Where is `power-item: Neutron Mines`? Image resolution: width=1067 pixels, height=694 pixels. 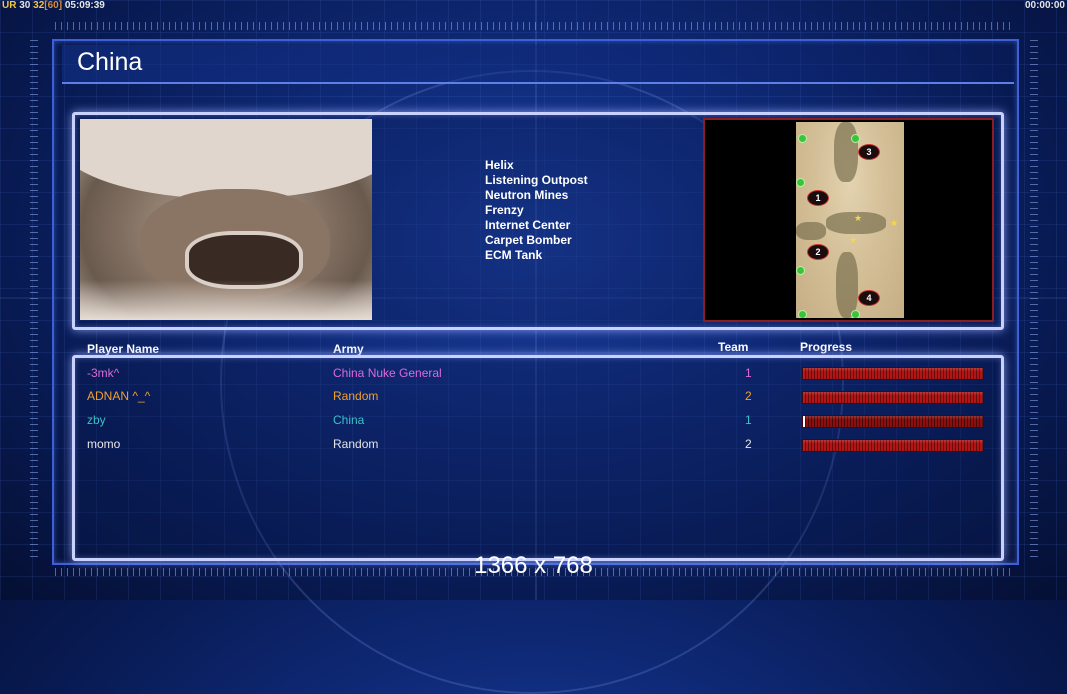
power-item: Neutron Mines is located at coordinates (527, 195).